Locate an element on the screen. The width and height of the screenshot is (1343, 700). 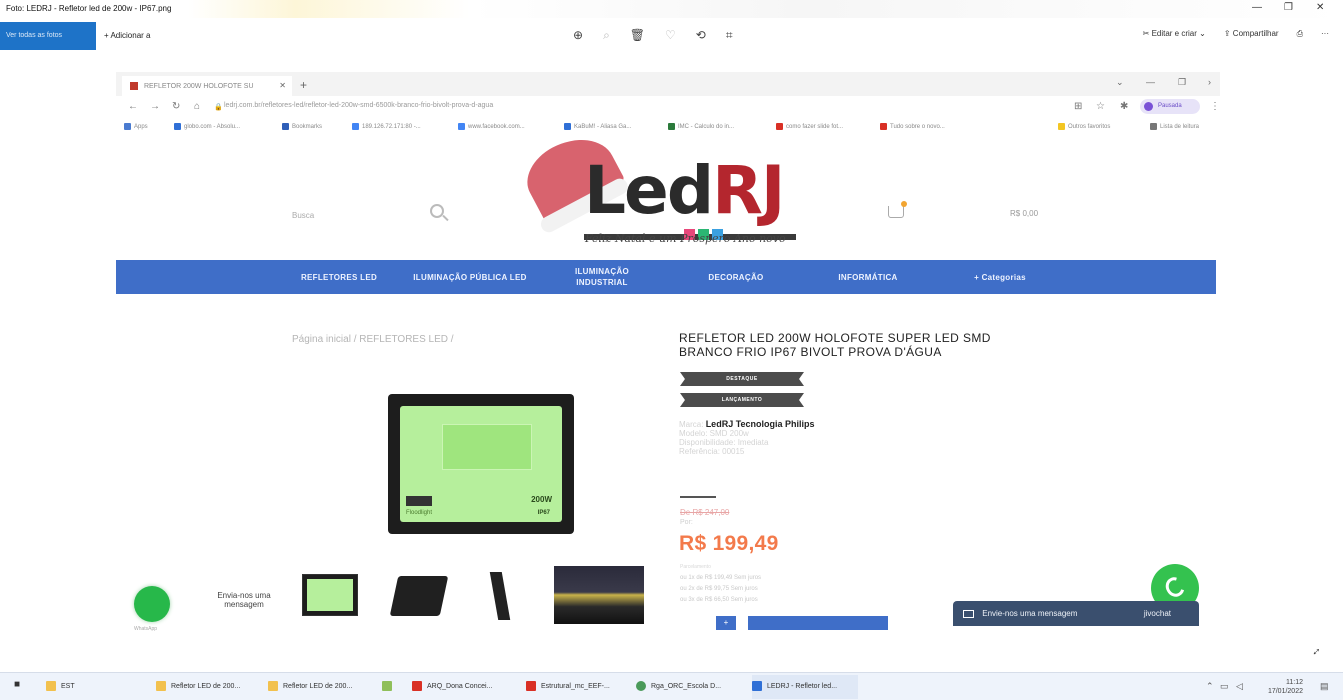
product-image: Floodlight 200W IP67 is located at coordinates (481, 464).